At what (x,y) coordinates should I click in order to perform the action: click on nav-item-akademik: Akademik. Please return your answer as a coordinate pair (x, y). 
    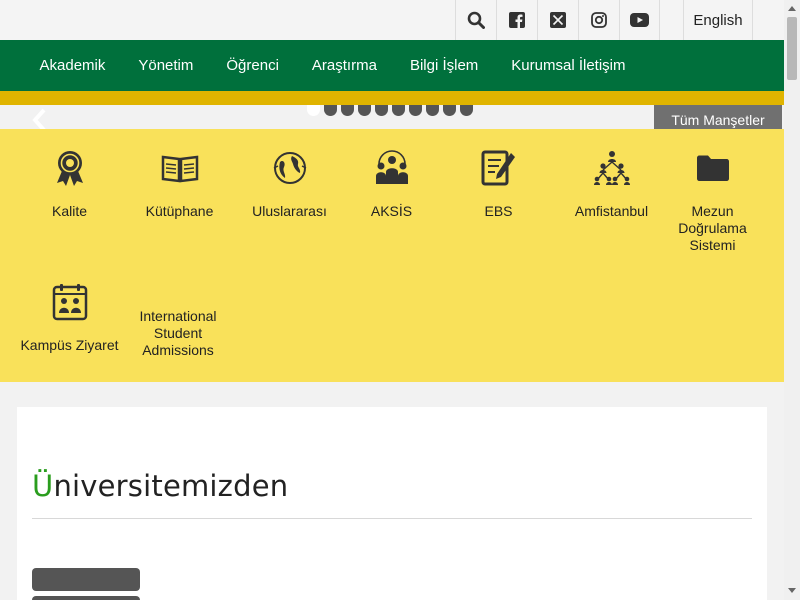
    Looking at the image, I should click on (72, 65).